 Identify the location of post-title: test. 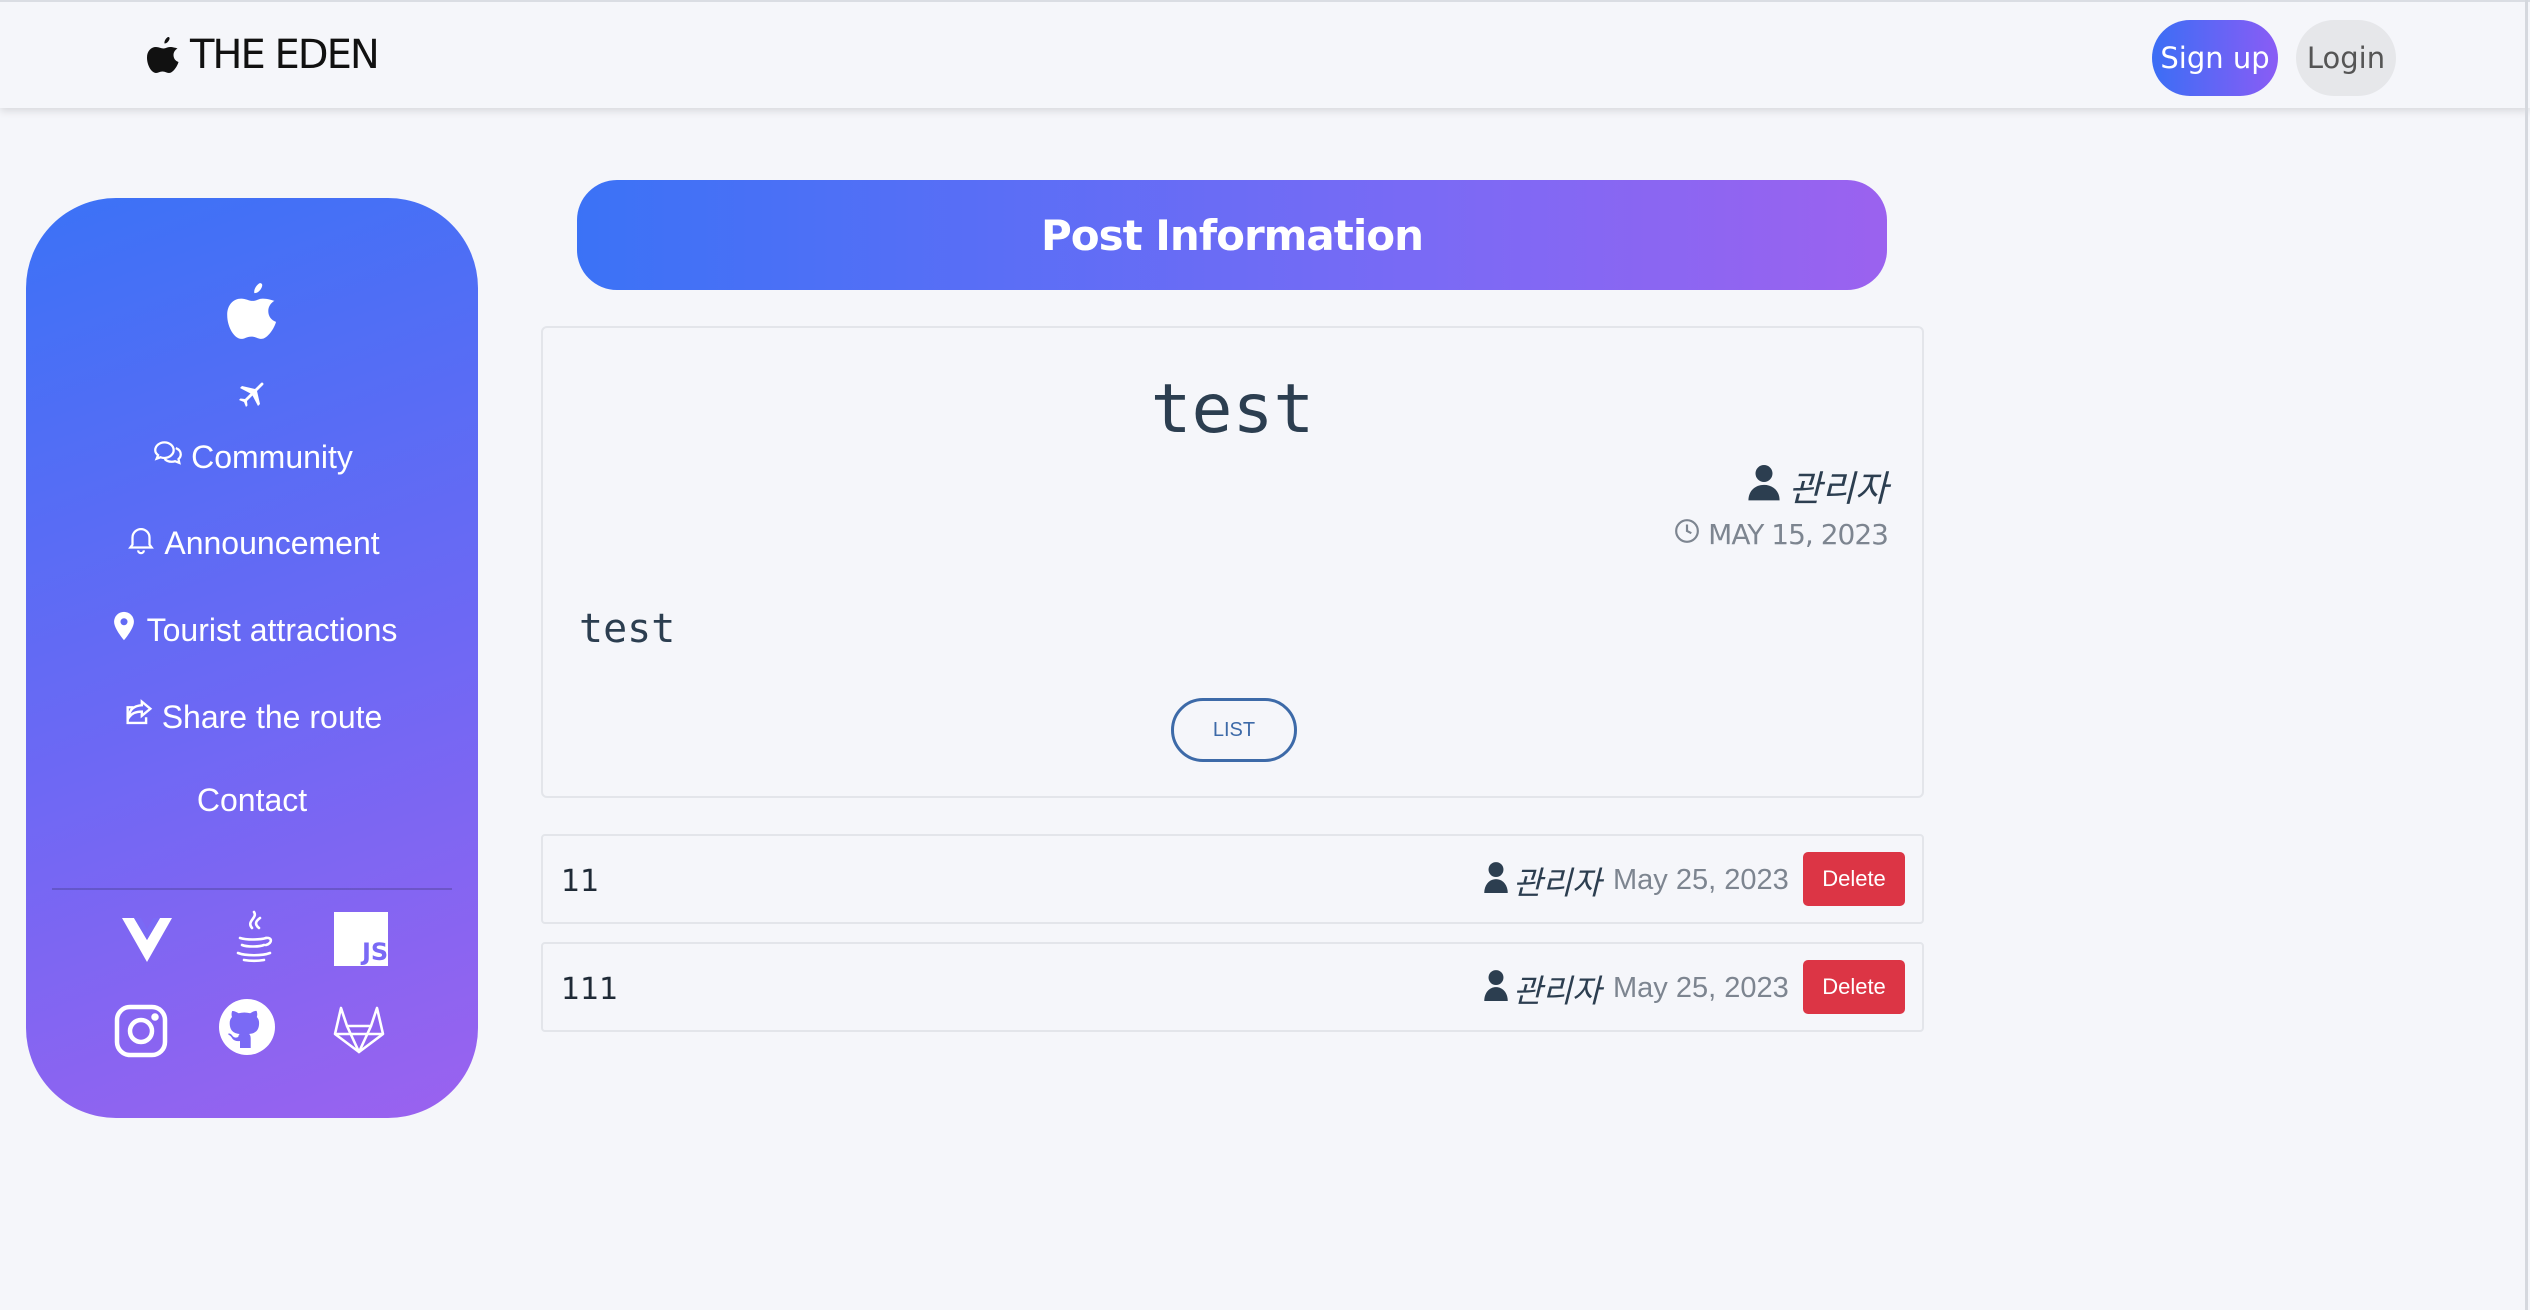
(1232, 409).